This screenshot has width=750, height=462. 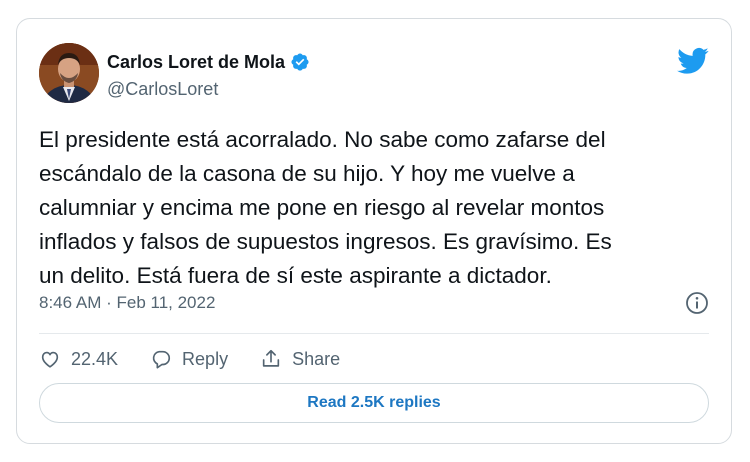 What do you see at coordinates (208, 89) in the screenshot?
I see `author-handle: @CarlosLoret` at bounding box center [208, 89].